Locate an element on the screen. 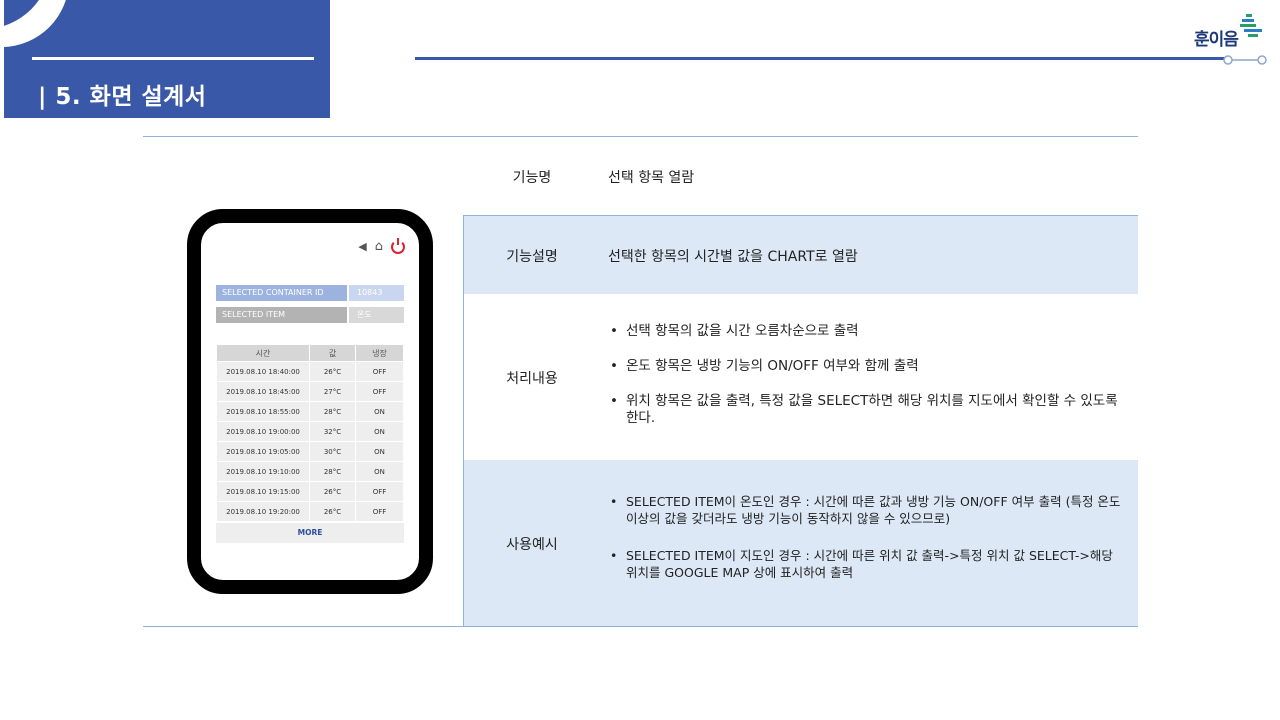 The image size is (1280, 720). back-icon: ◀ is located at coordinates (362, 247).